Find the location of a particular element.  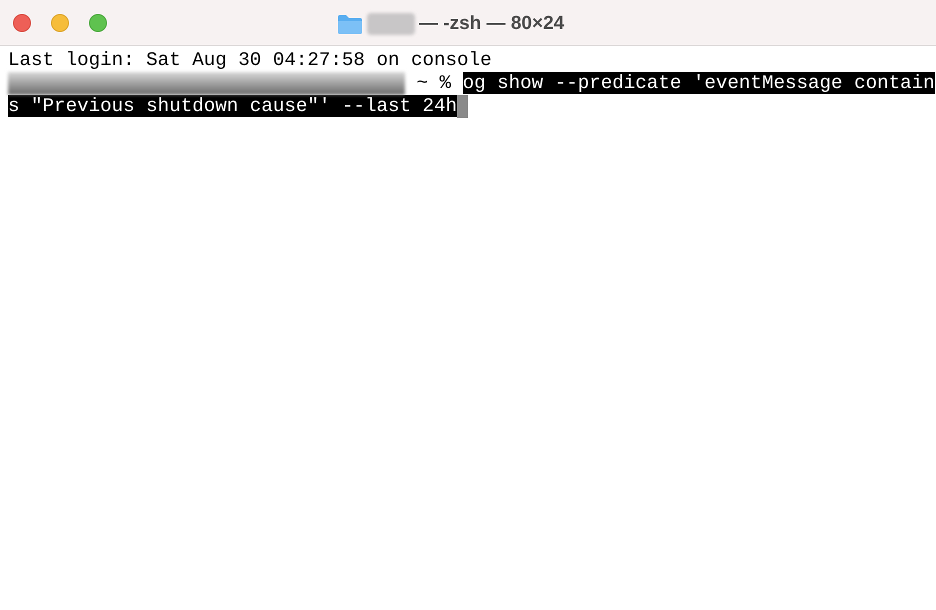

zoom-button is located at coordinates (98, 23).